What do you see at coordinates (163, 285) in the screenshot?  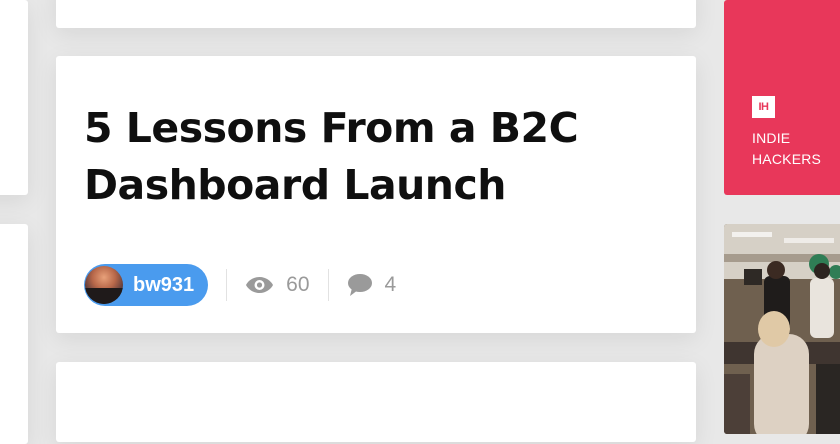 I see `author-name: bw931` at bounding box center [163, 285].